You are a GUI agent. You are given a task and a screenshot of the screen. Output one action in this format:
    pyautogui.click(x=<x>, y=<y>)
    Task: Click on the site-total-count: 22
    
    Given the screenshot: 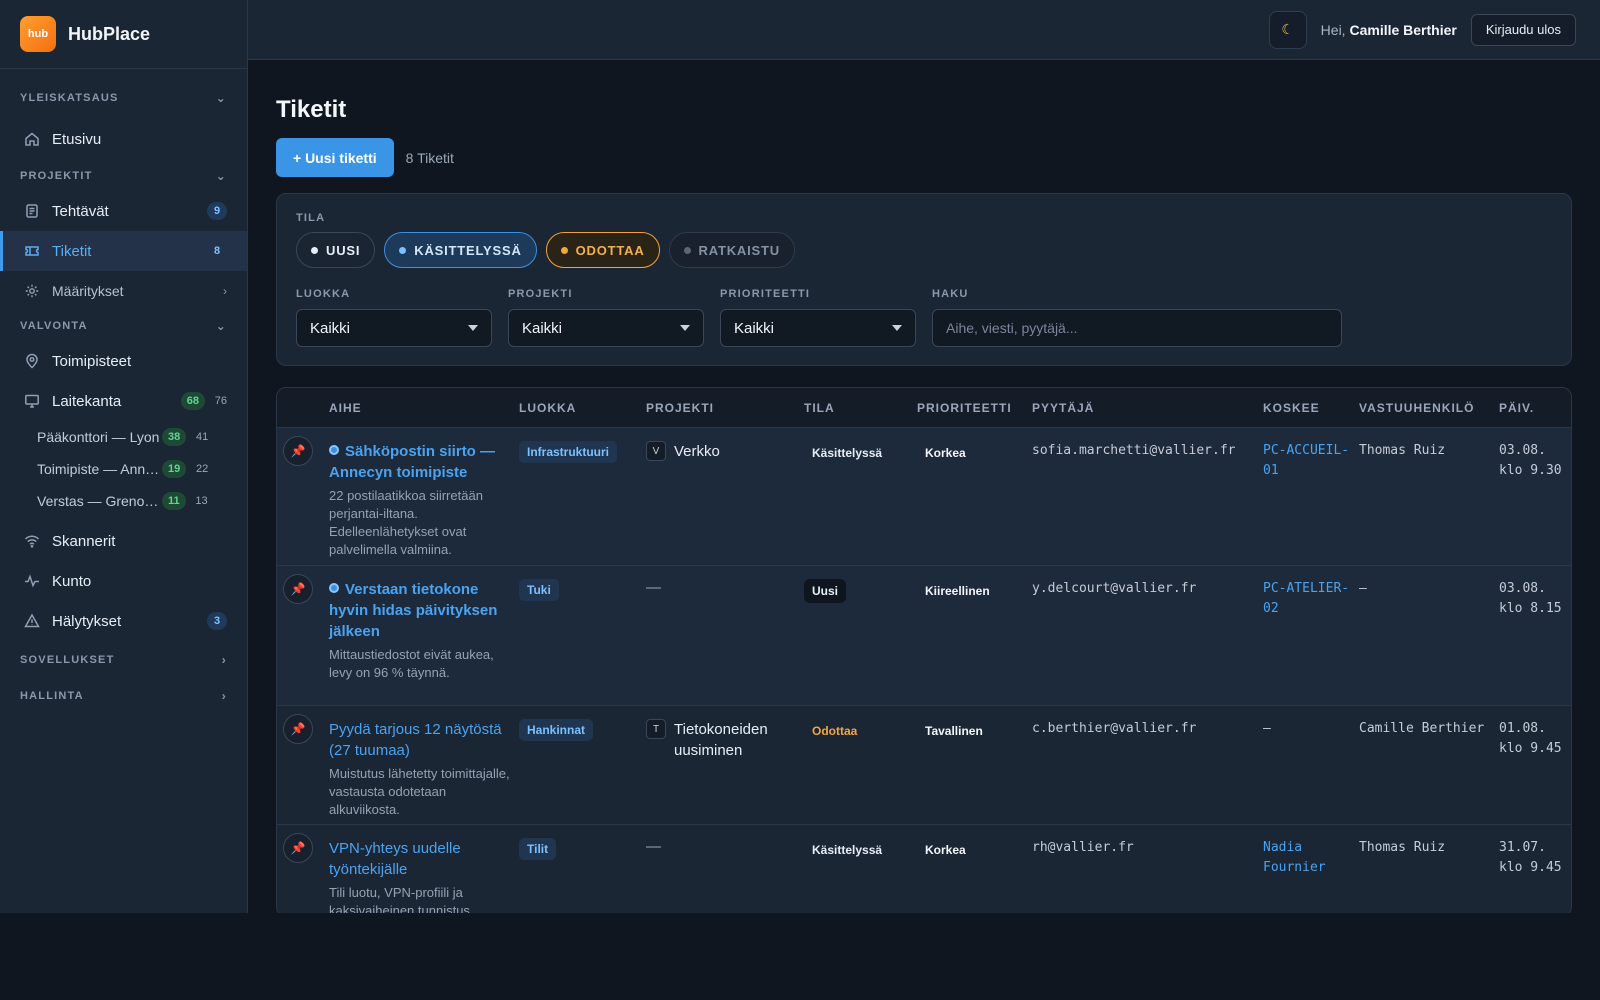 What is the action you would take?
    pyautogui.click(x=202, y=469)
    